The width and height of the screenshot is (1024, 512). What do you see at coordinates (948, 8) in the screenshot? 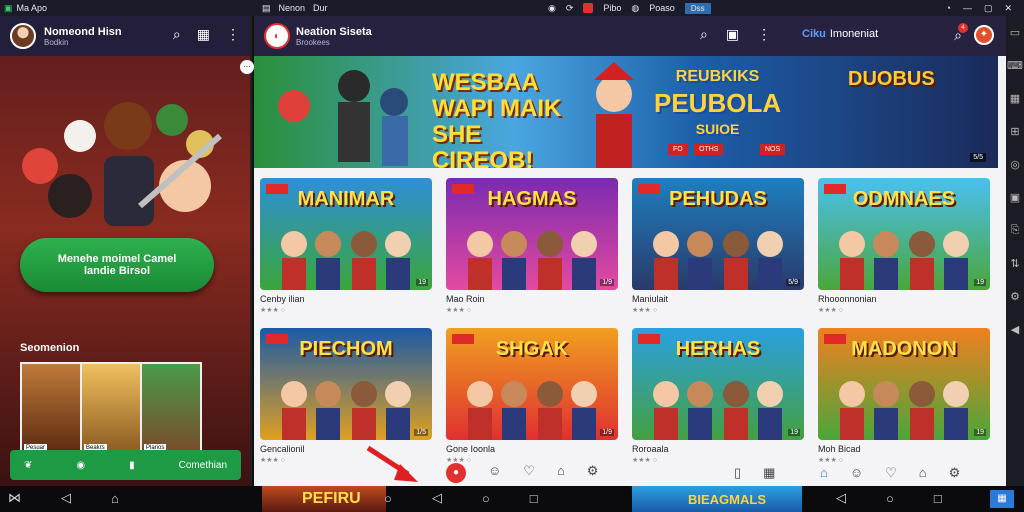
I see `wifi-signal-icon: ◔` at bounding box center [948, 8].